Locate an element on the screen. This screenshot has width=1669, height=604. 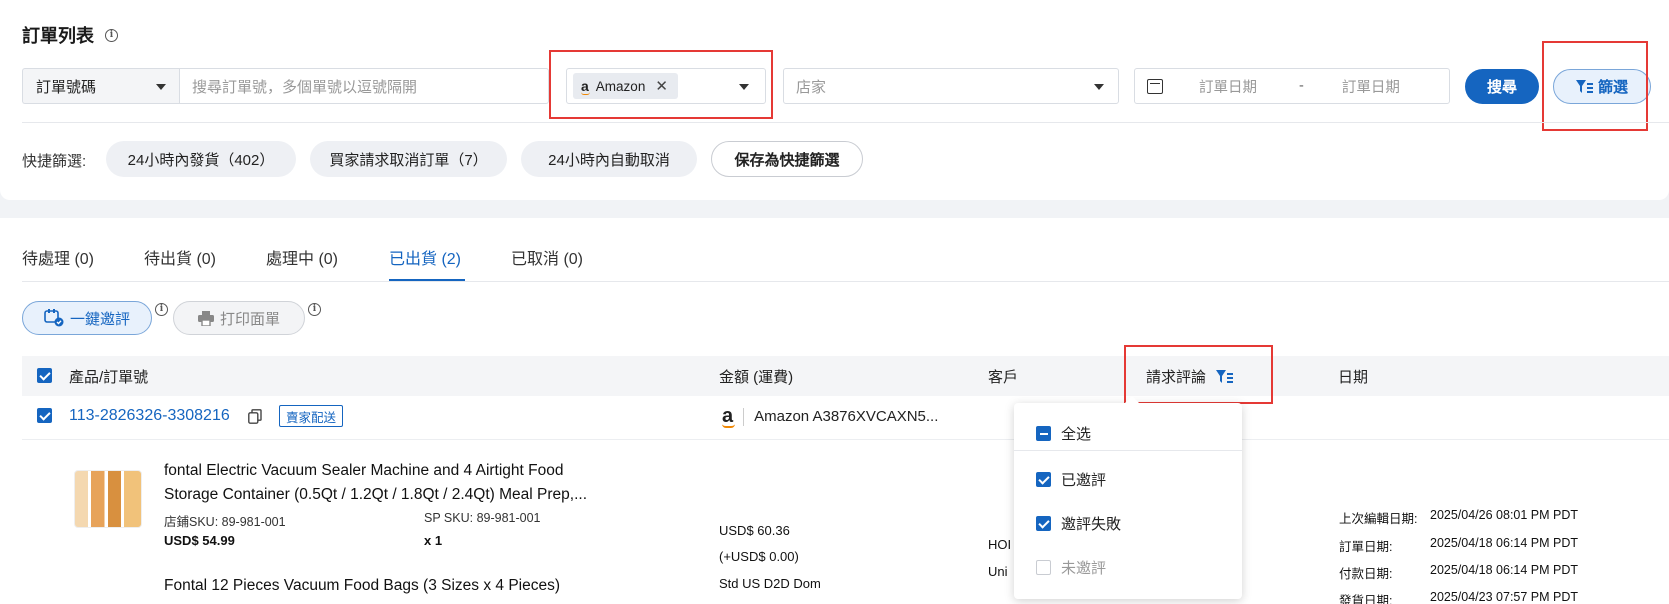
item-quantity: x 1 is located at coordinates (433, 540).